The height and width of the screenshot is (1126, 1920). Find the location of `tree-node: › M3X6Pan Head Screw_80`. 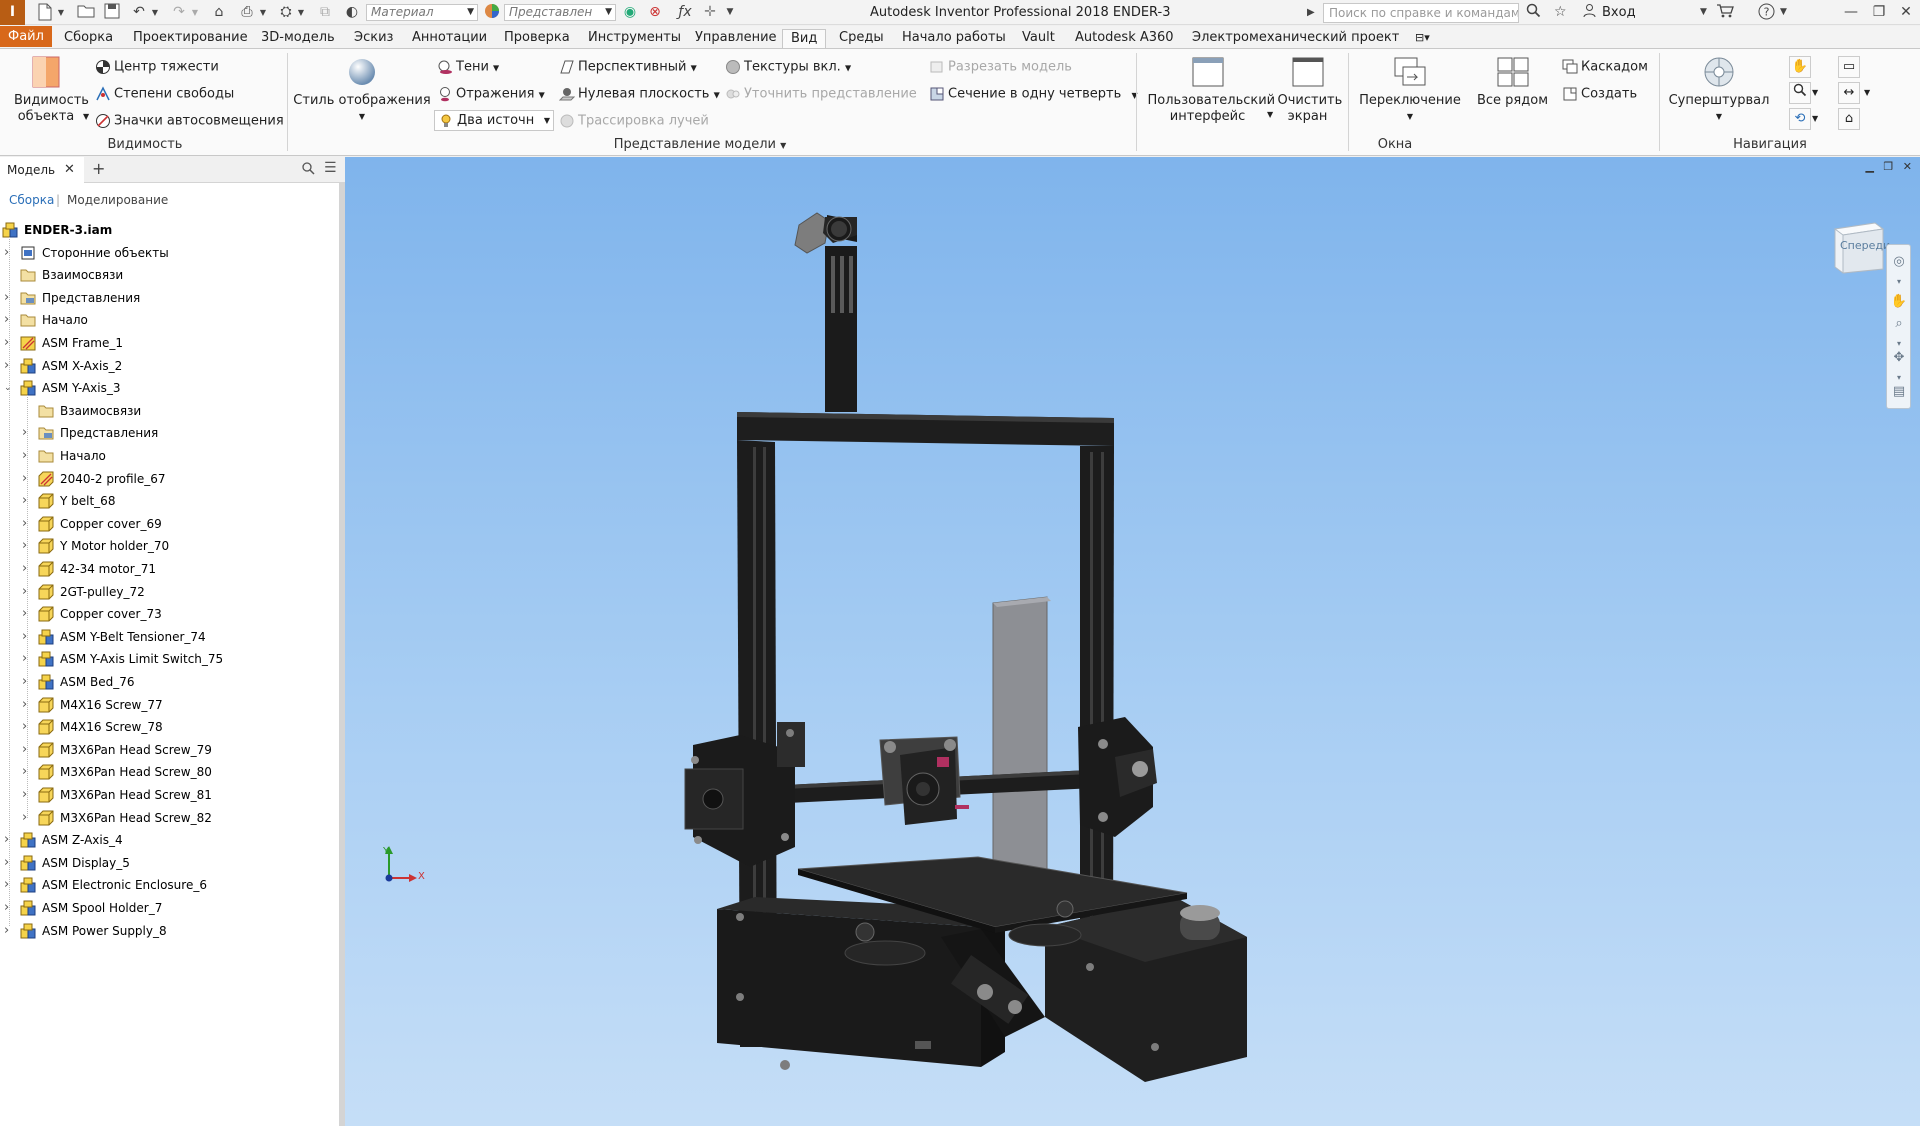

tree-node: › M3X6Pan Head Screw_80 is located at coordinates (169, 772).